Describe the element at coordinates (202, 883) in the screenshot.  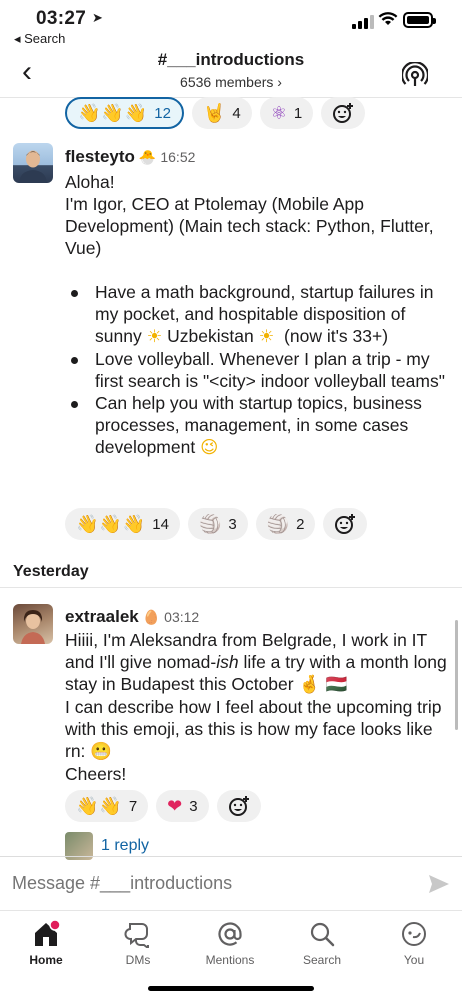
I see `message-input` at that location.